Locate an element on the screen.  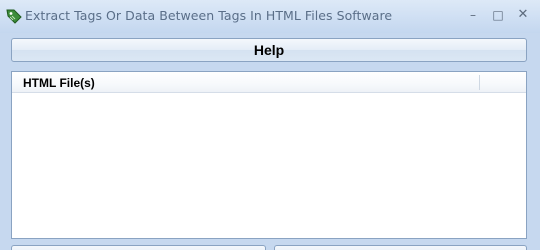
maximize-button: □ is located at coordinates (498, 15).